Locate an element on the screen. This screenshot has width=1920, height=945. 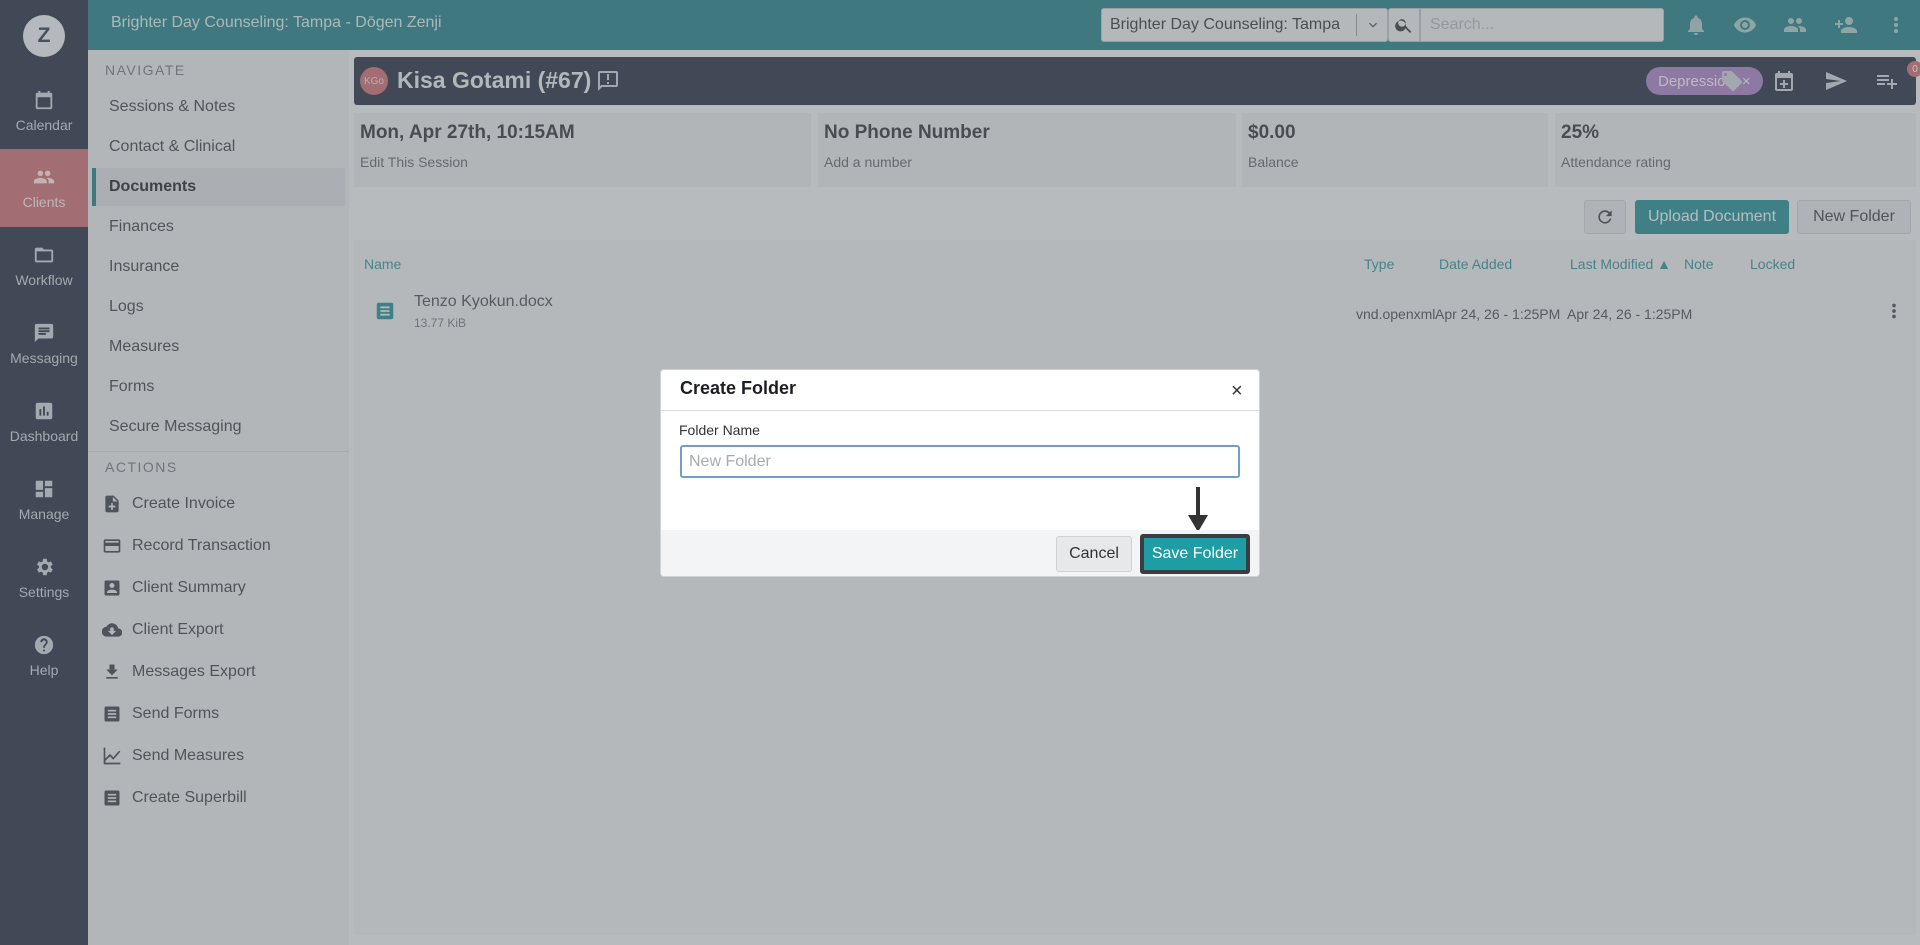
dialog-footer: Cancel Save Folder is located at coordinates (960, 553).